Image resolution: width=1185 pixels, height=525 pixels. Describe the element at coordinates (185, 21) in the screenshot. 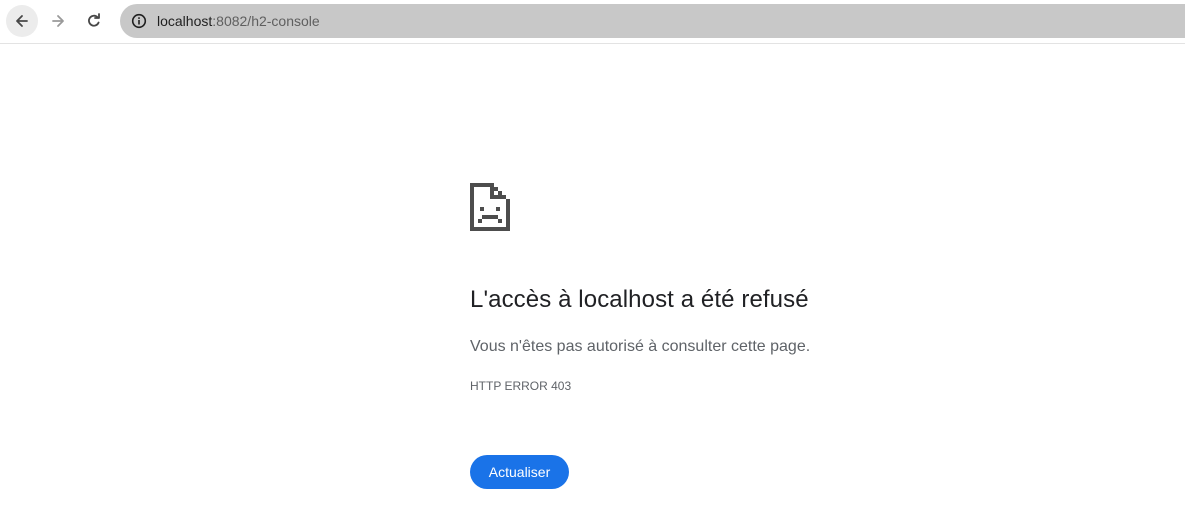

I see `url-host: localhost` at that location.